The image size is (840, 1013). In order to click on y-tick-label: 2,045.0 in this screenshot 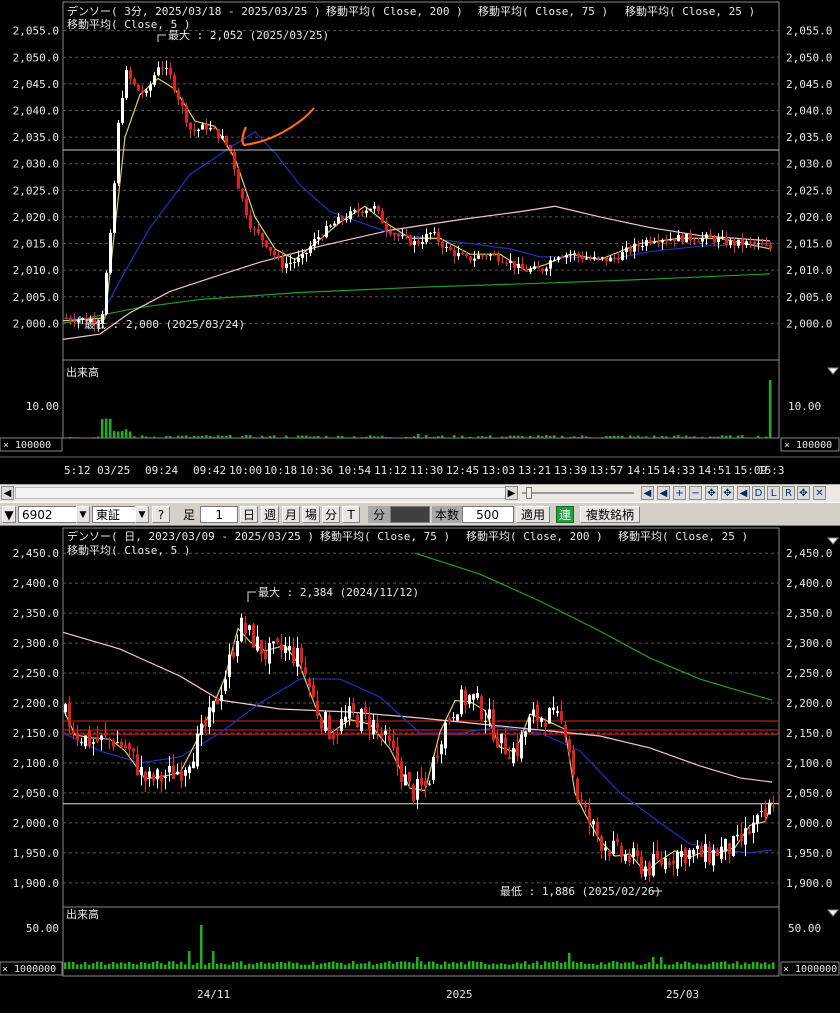, I will do `click(36, 84)`.